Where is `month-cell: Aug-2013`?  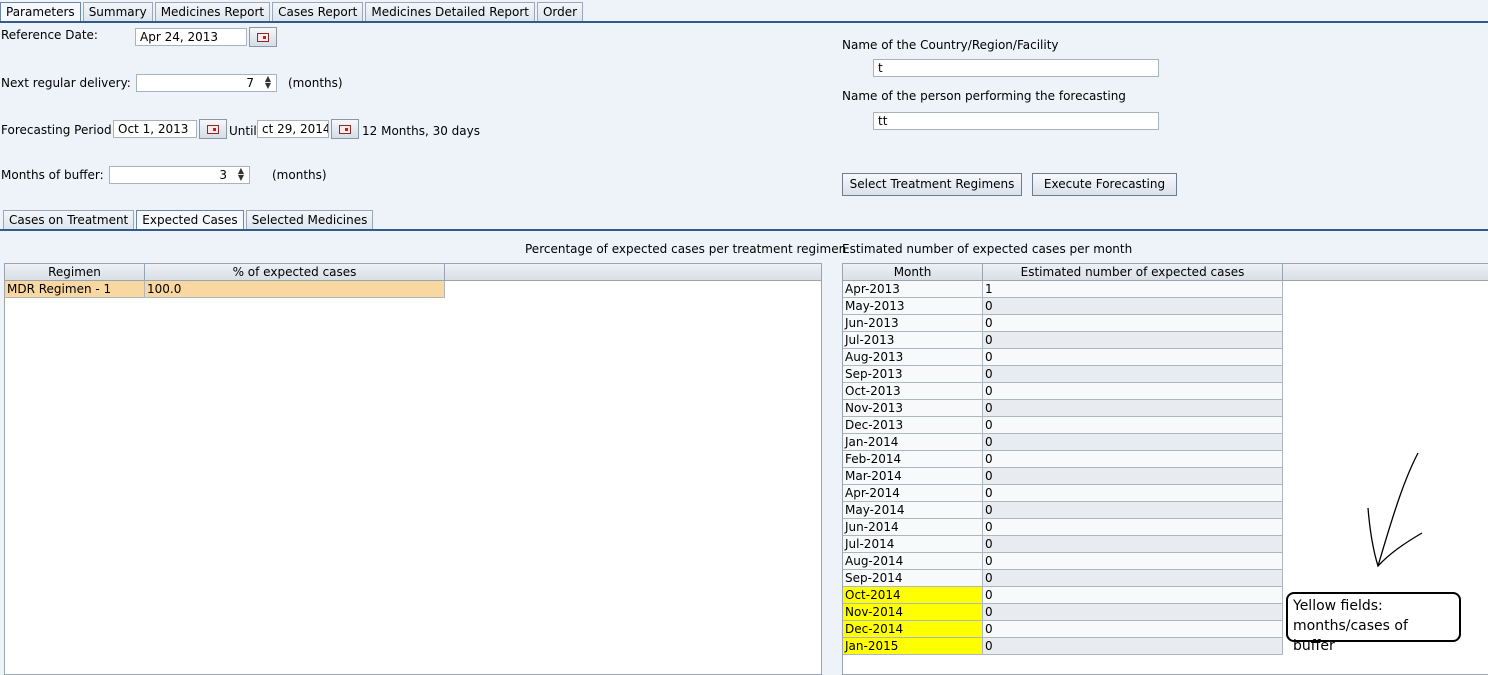
month-cell: Aug-2013 is located at coordinates (913, 357).